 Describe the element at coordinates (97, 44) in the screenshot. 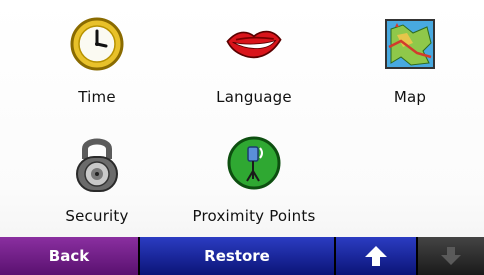

I see `clock-icon` at that location.